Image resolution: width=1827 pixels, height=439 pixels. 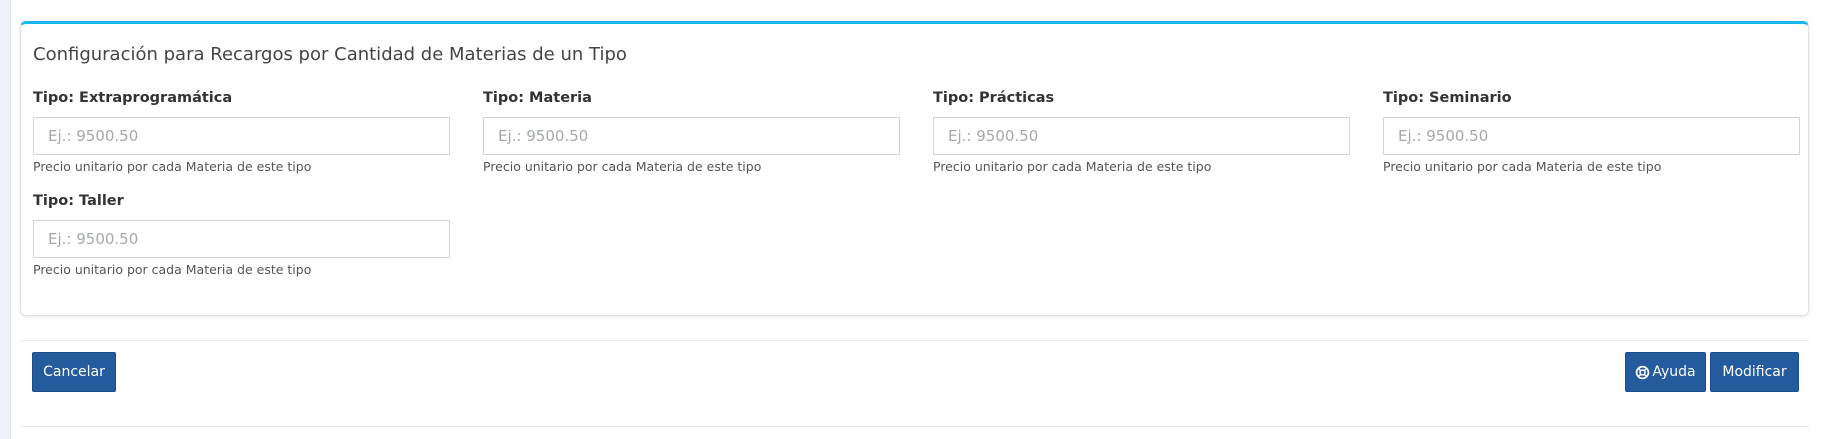 I want to click on price-input-seminario, so click(x=1591, y=136).